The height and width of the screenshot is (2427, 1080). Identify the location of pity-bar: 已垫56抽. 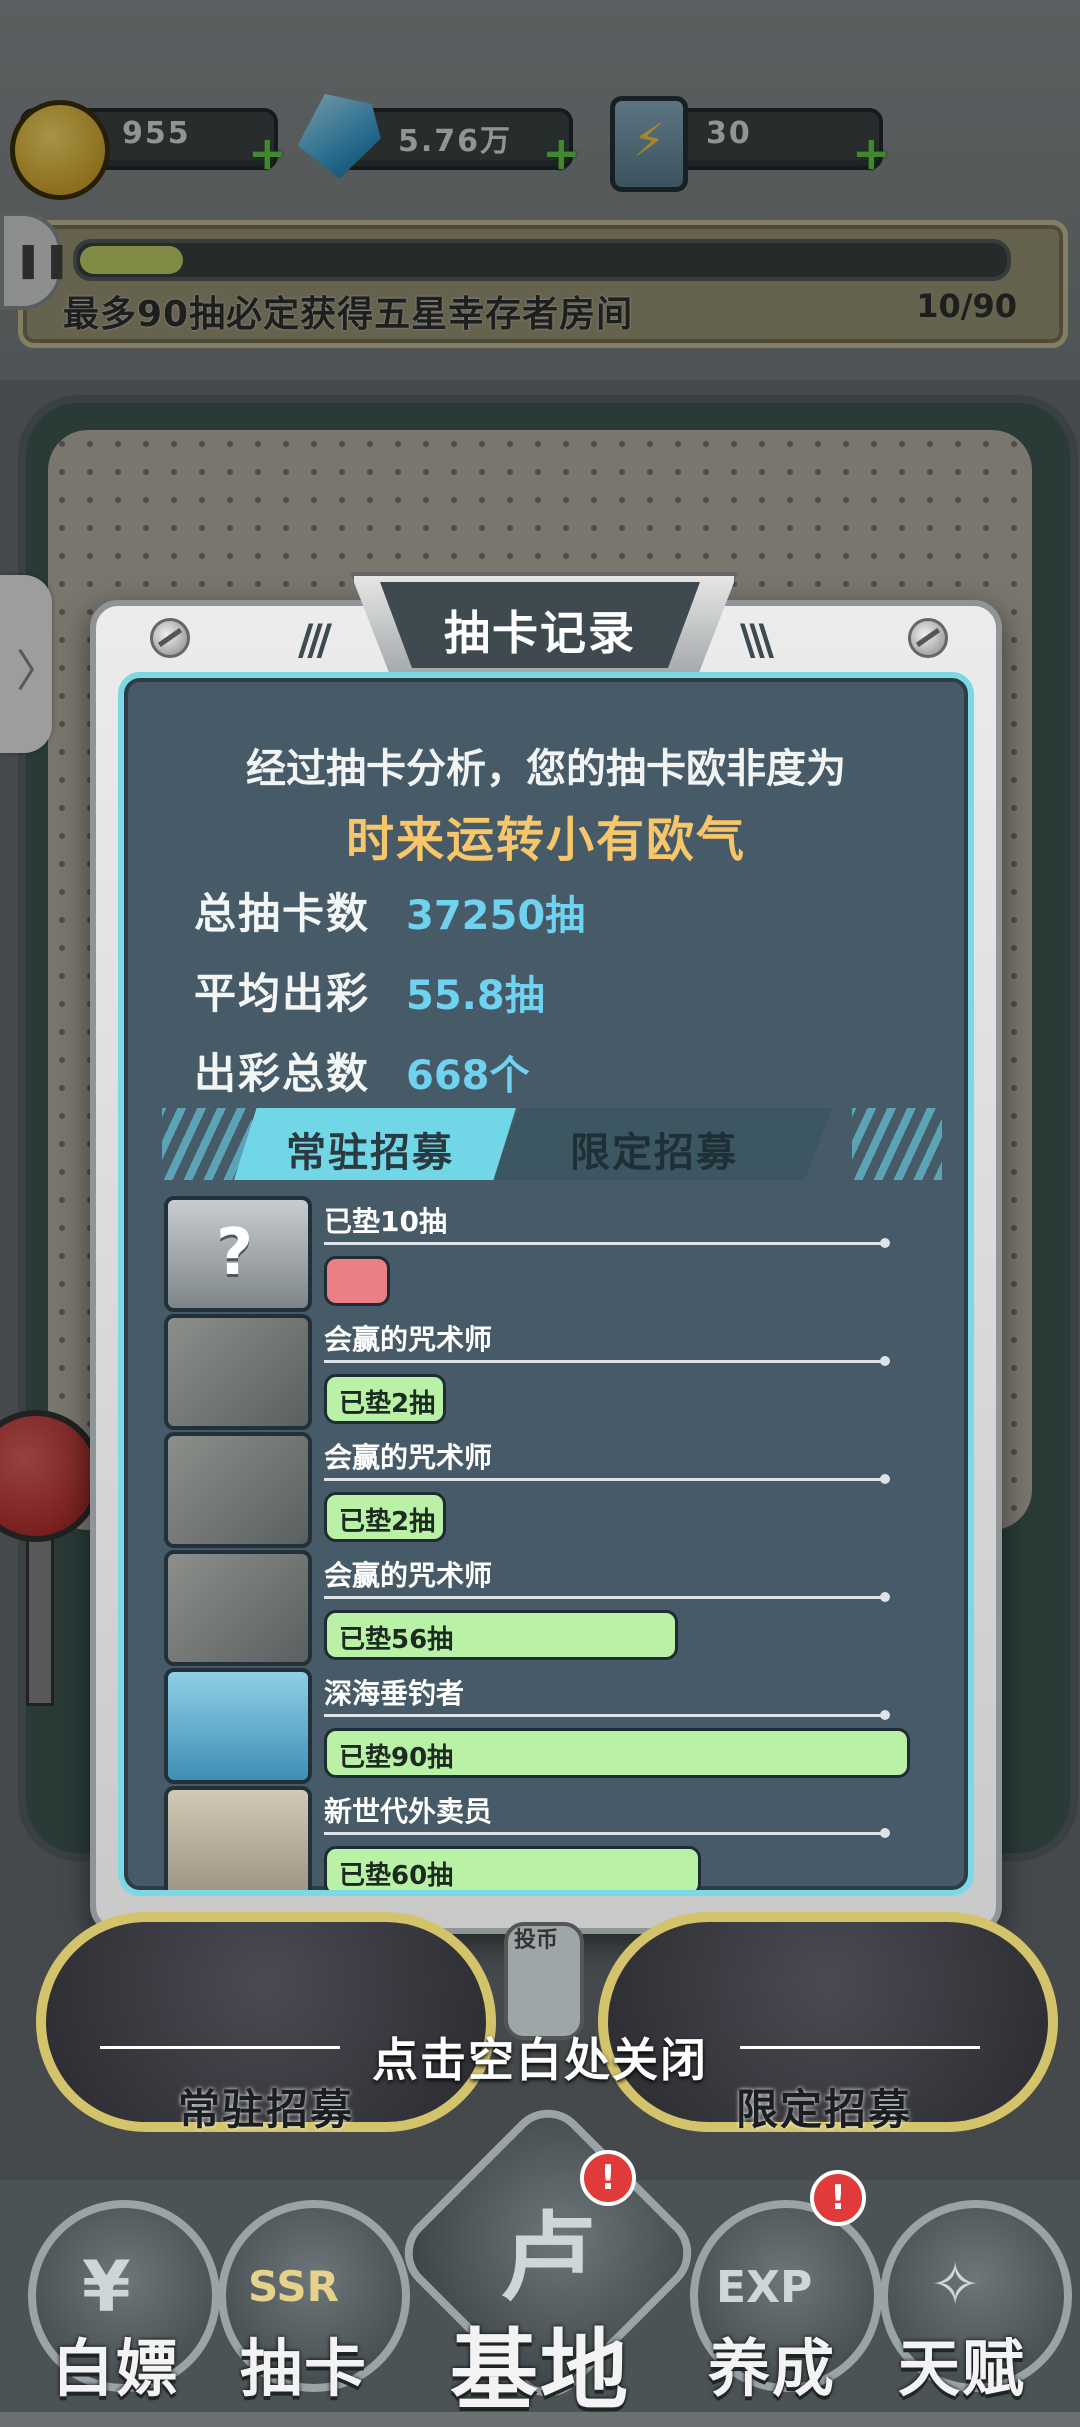
(501, 1635).